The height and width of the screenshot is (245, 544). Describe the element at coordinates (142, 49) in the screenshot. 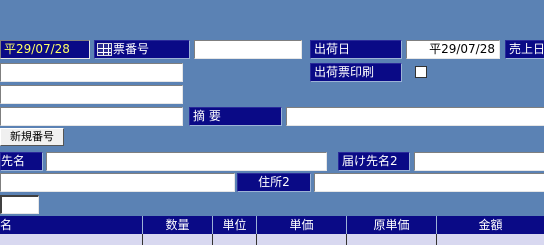

I see `voucher-number-label: 票番号` at that location.